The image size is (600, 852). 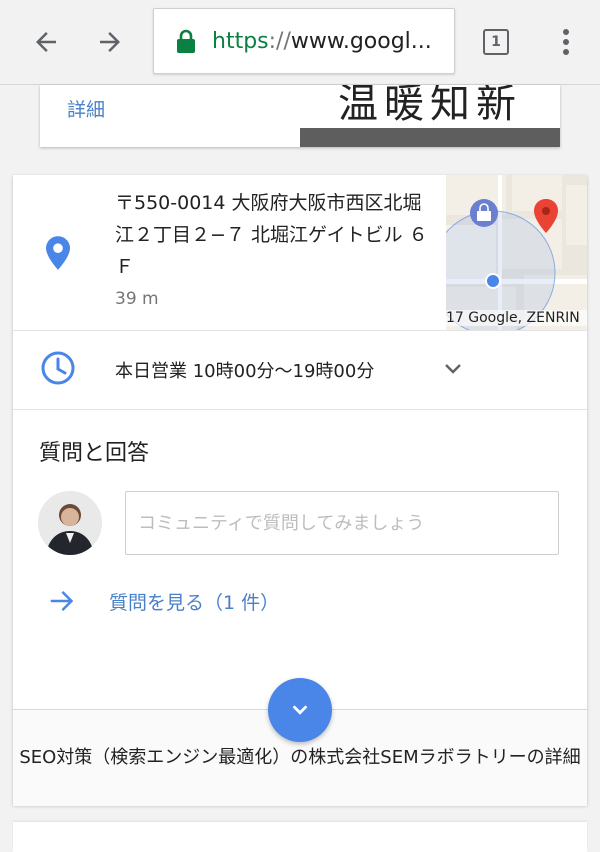 What do you see at coordinates (484, 213) in the screenshot?
I see `shopping-bag-icon` at bounding box center [484, 213].